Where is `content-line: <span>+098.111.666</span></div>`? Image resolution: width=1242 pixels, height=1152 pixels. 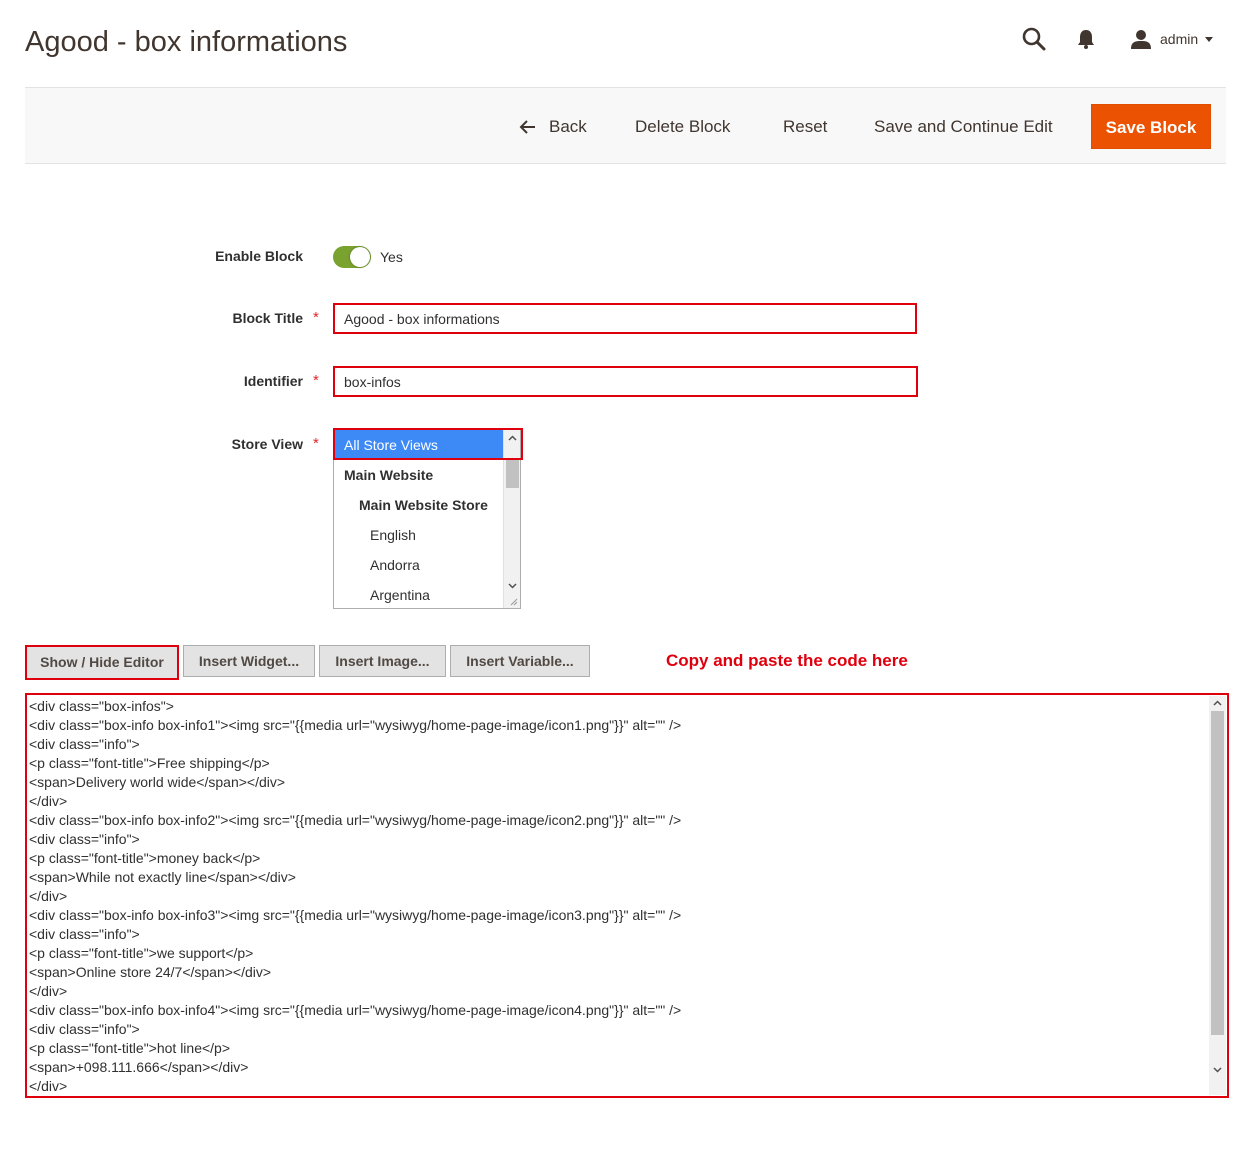
content-line: <span>+098.111.666</span></div> is located at coordinates (139, 1067).